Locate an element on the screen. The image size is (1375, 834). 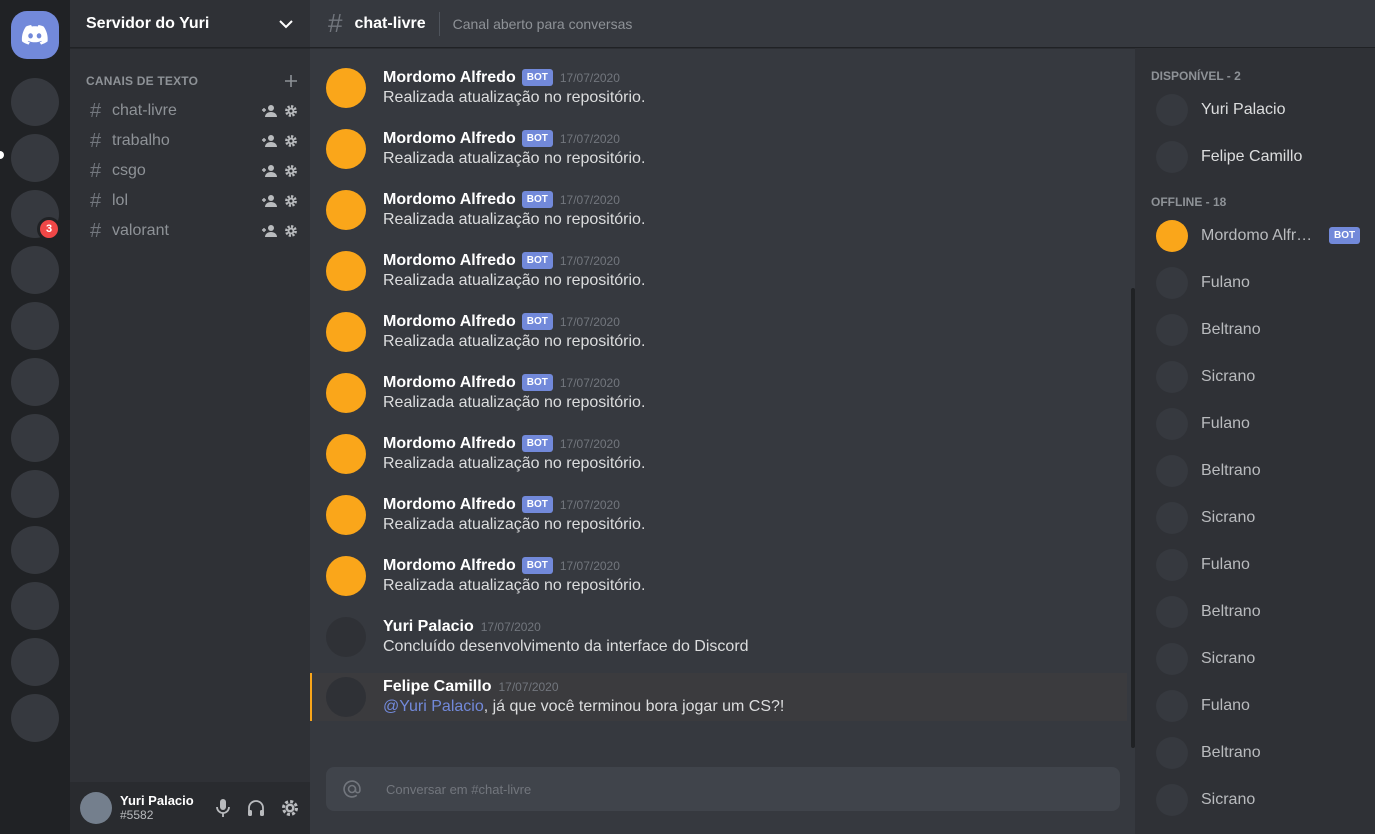
message-input is located at coordinates (716, 789).